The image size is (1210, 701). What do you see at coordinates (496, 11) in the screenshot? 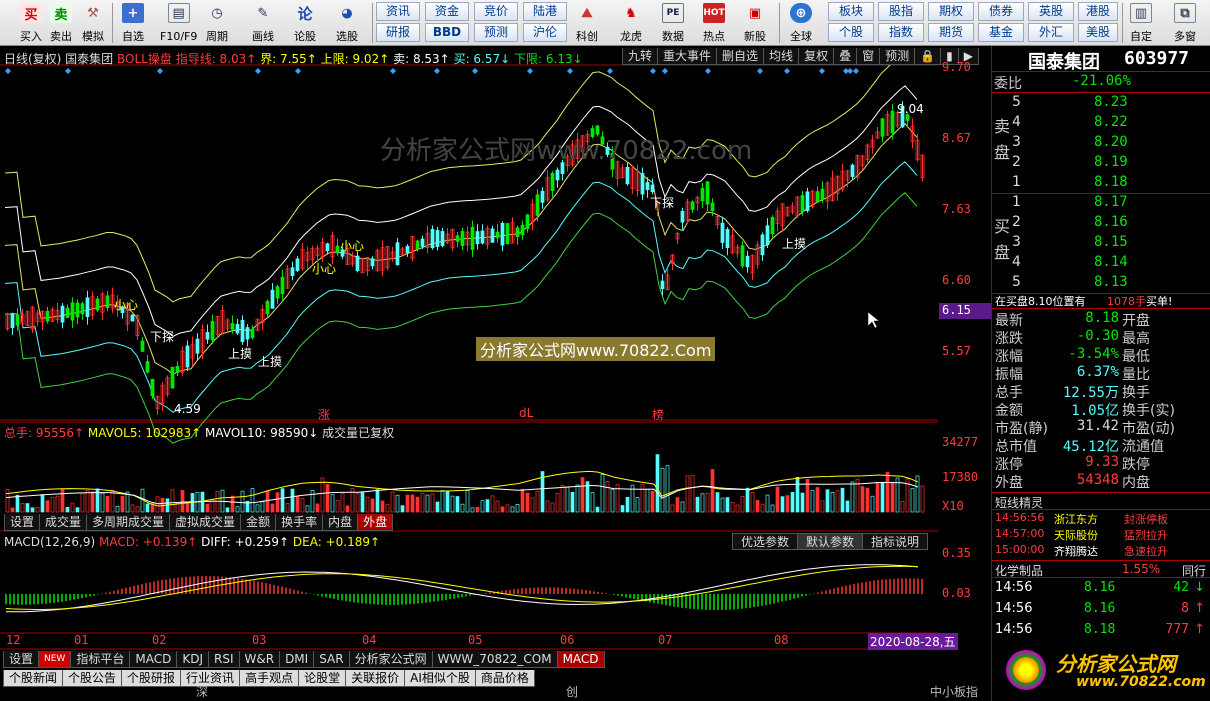
I see `grid-btn-auction: 竞价` at bounding box center [496, 11].